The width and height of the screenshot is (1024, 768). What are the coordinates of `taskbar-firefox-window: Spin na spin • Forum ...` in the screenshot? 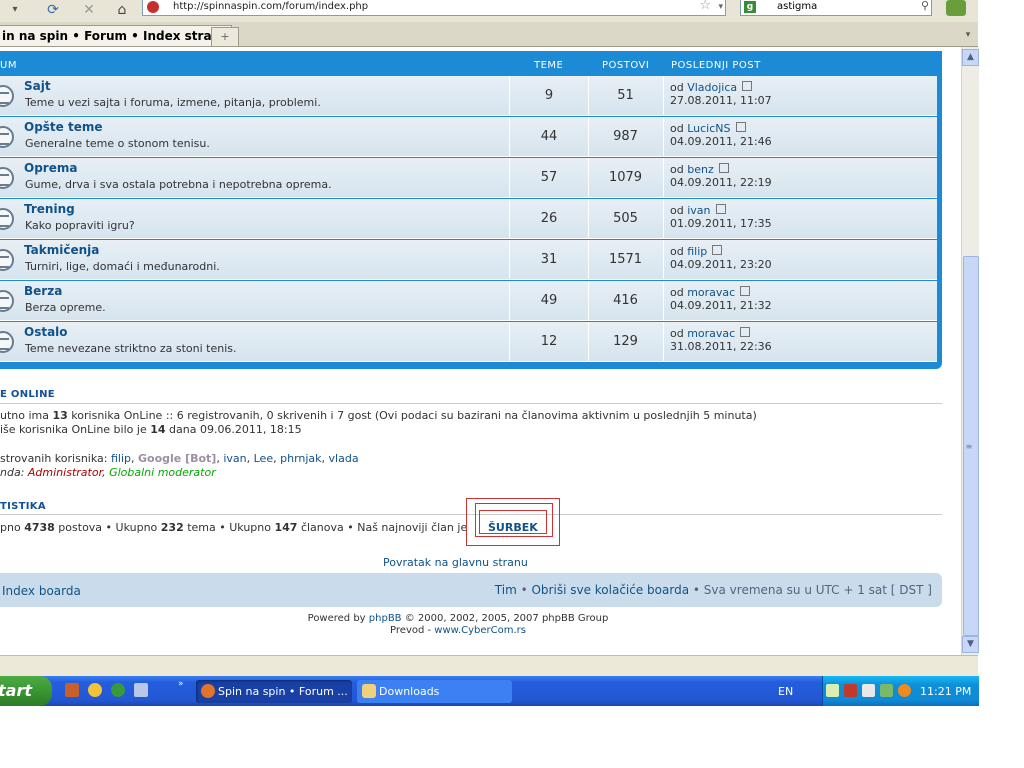 It's located at (274, 691).